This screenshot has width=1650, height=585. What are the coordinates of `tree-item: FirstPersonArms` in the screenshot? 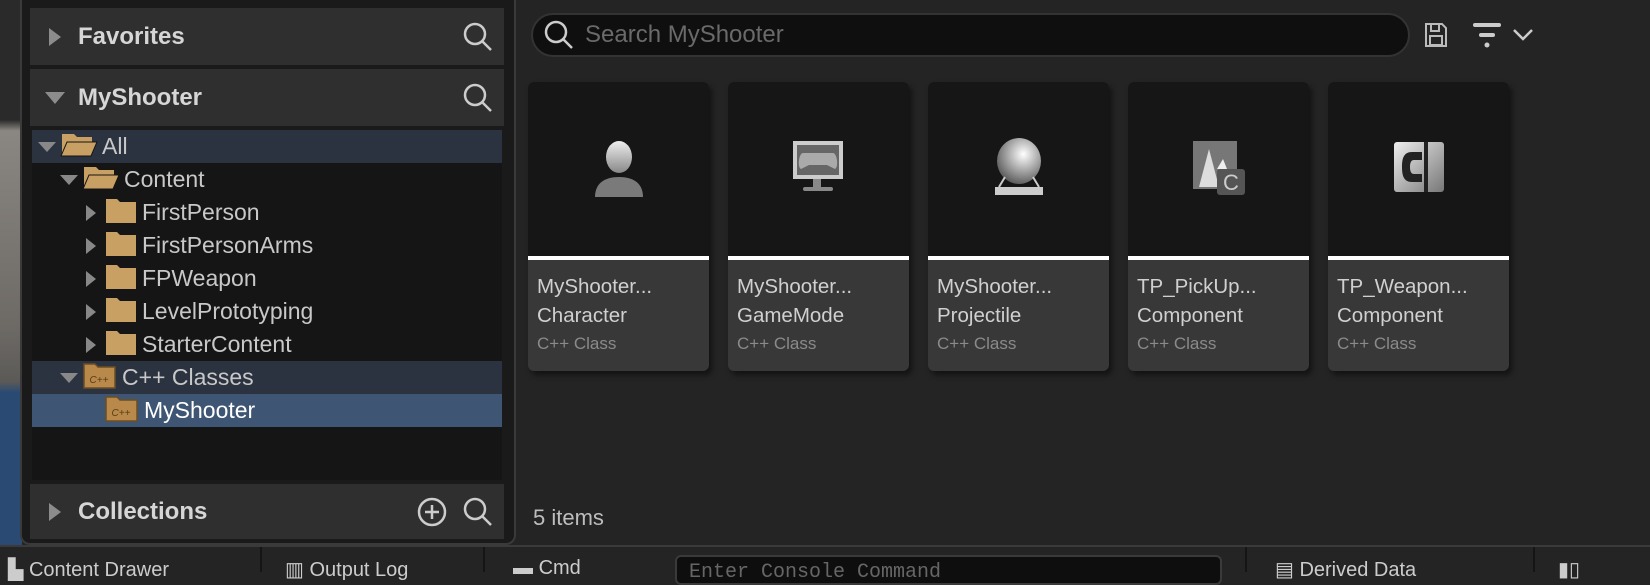 It's located at (267, 245).